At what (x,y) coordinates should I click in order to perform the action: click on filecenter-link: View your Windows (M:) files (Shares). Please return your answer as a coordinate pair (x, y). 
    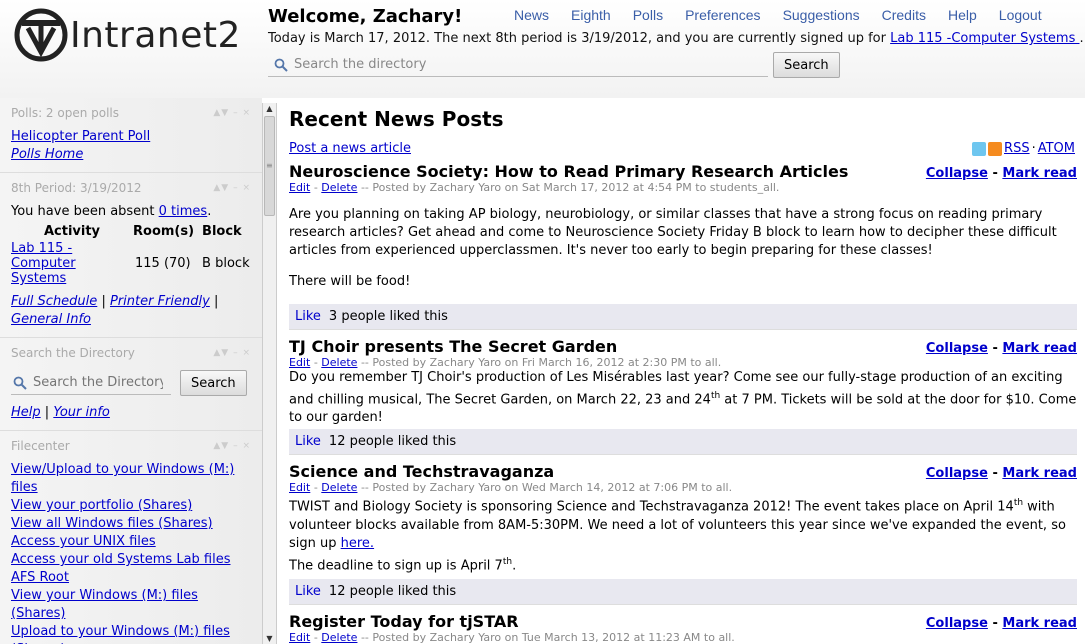
    Looking at the image, I should click on (131, 605).